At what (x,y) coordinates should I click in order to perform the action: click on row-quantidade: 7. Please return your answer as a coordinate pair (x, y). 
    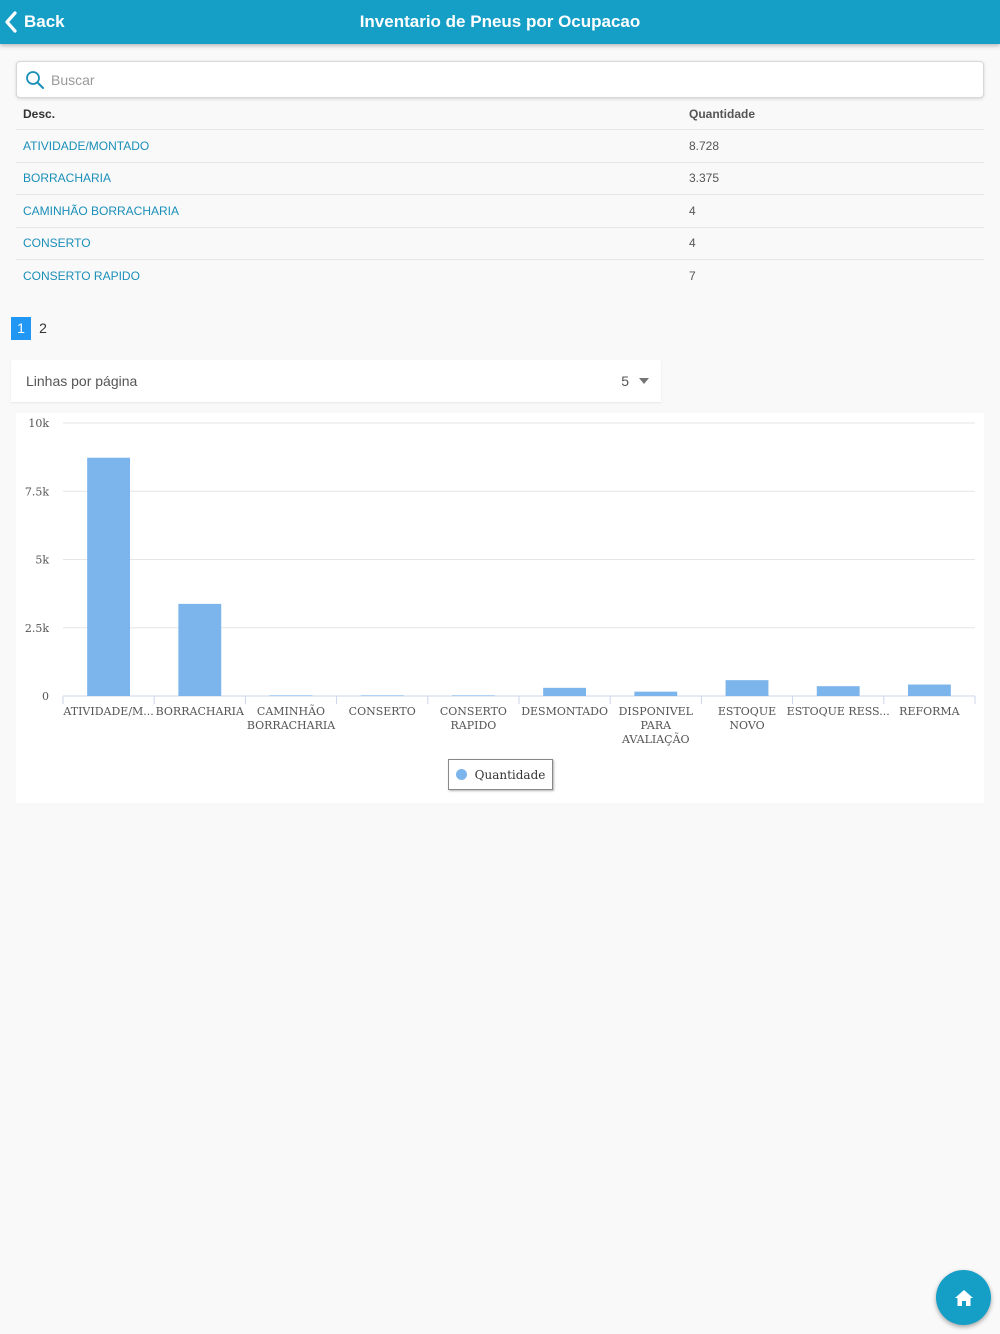
    Looking at the image, I should click on (692, 276).